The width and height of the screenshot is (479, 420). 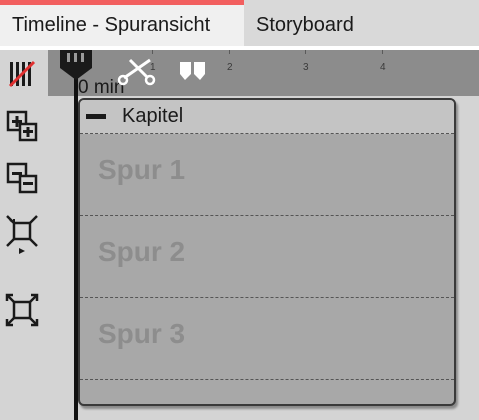 I want to click on time-ruler: 1 2 3 4 0 min, so click(x=263, y=74).